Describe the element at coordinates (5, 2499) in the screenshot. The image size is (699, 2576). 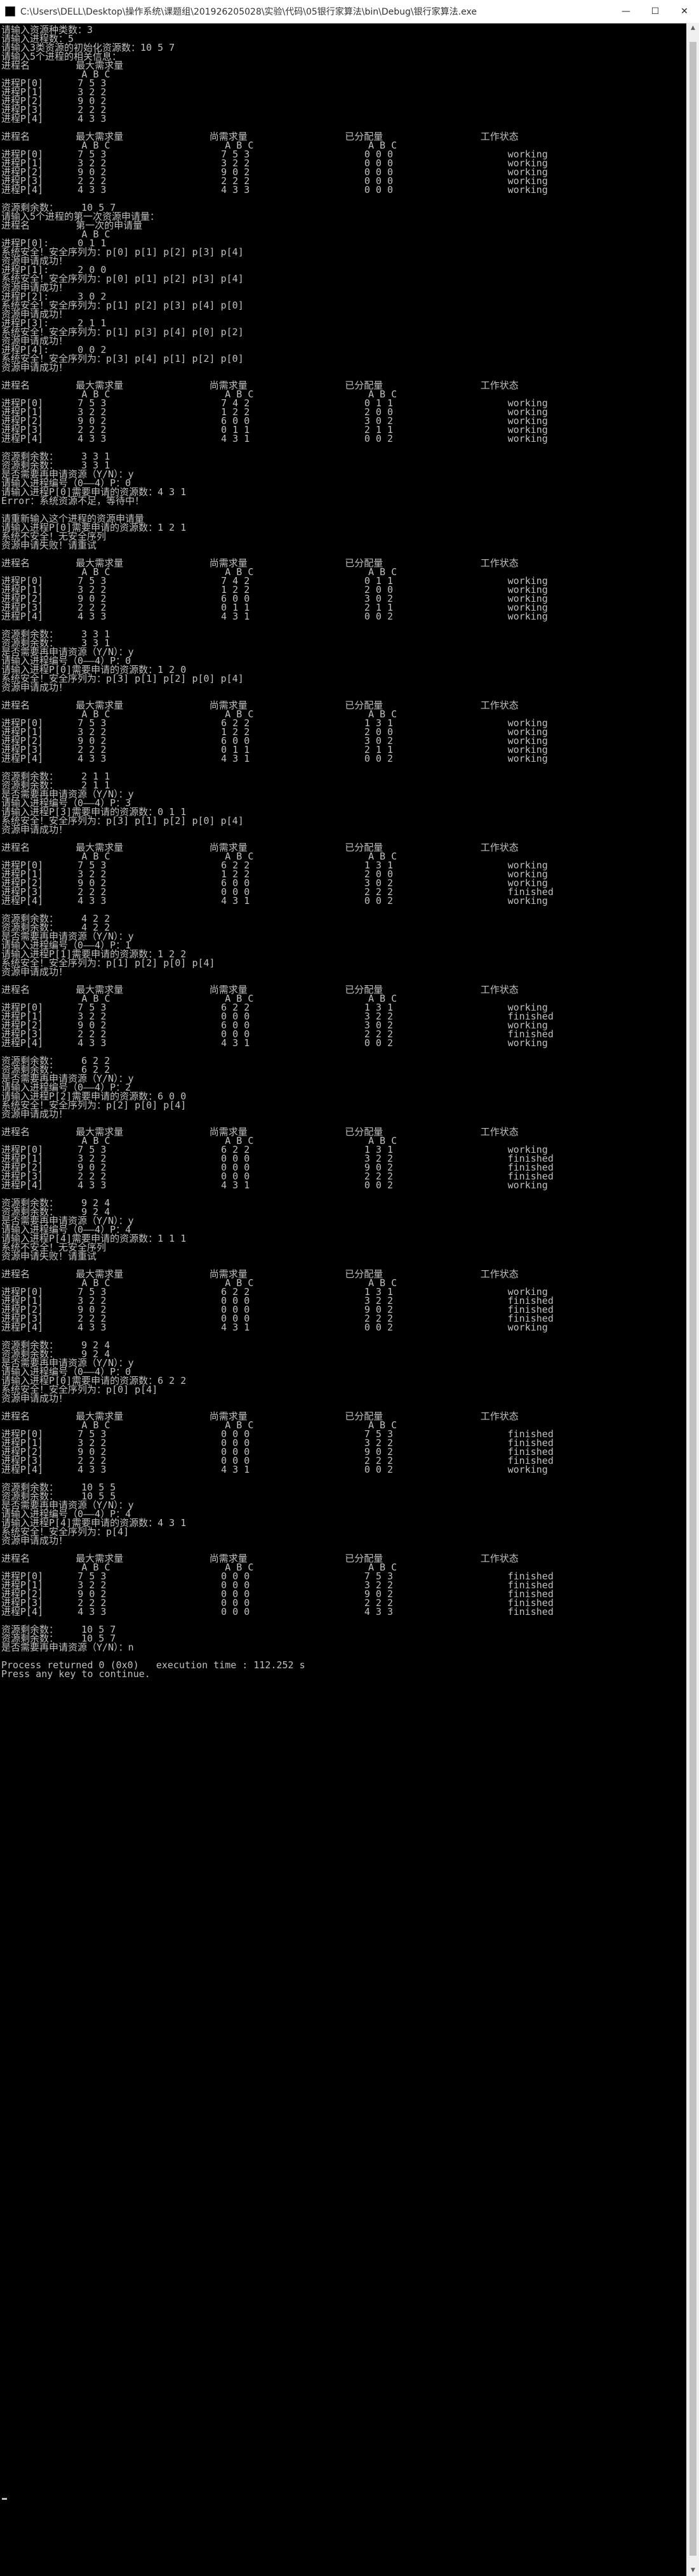
I see `text-cursor` at that location.